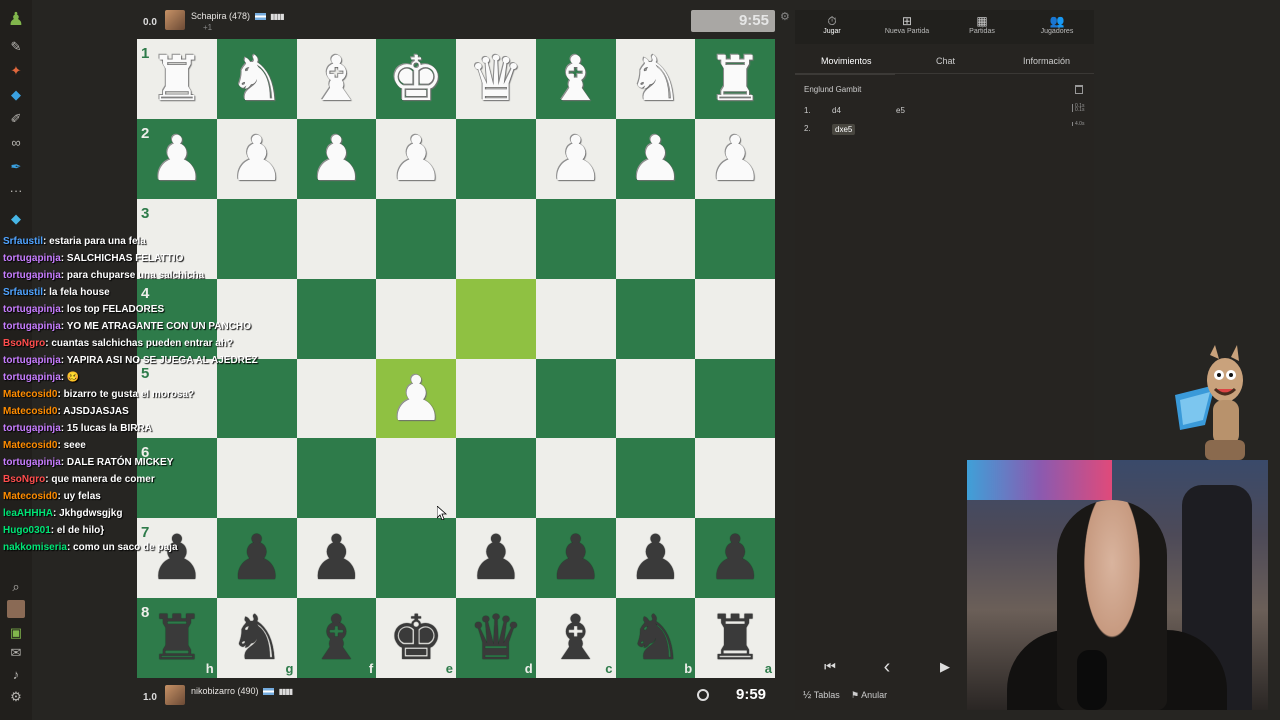 This screenshot has width=1280, height=720. What do you see at coordinates (27, 530) in the screenshot?
I see `chat-username: Hugo0301` at bounding box center [27, 530].